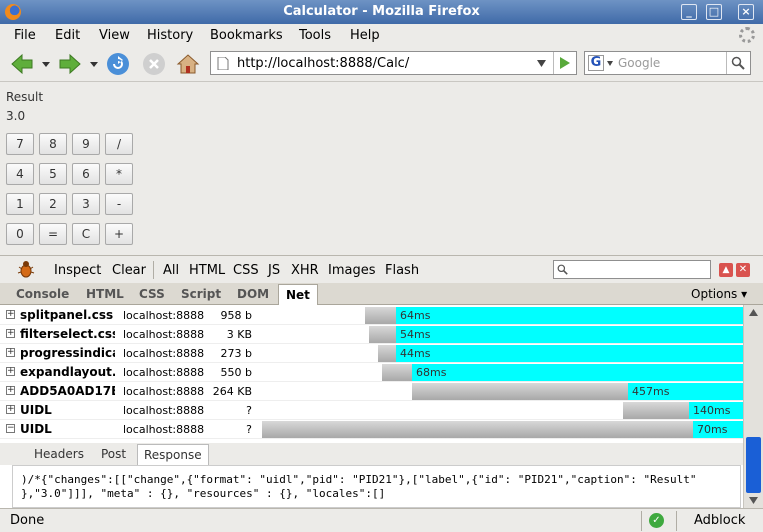  Describe the element at coordinates (743, 270) in the screenshot. I see `firebug-close-icon: ✕` at that location.